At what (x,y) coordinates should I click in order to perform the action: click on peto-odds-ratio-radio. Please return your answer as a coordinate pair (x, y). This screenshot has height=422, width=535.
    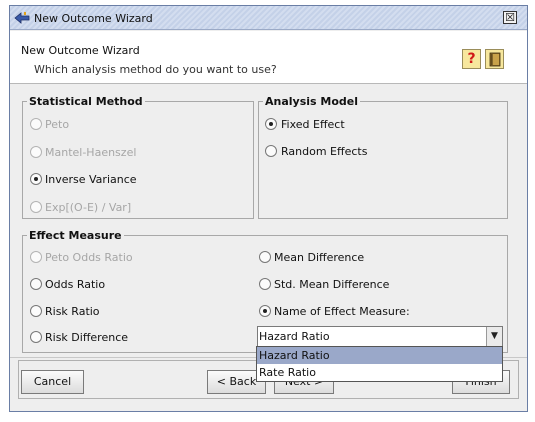
    Looking at the image, I should click on (36, 257).